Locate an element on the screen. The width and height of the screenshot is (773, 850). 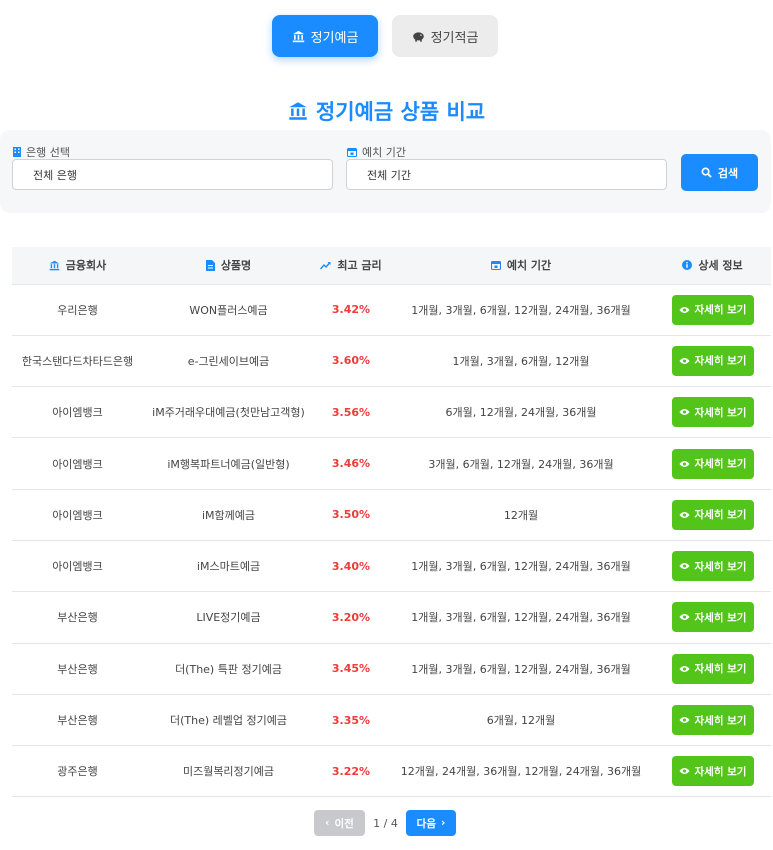
page-title: 정기예금 상품 비교 is located at coordinates (386, 111).